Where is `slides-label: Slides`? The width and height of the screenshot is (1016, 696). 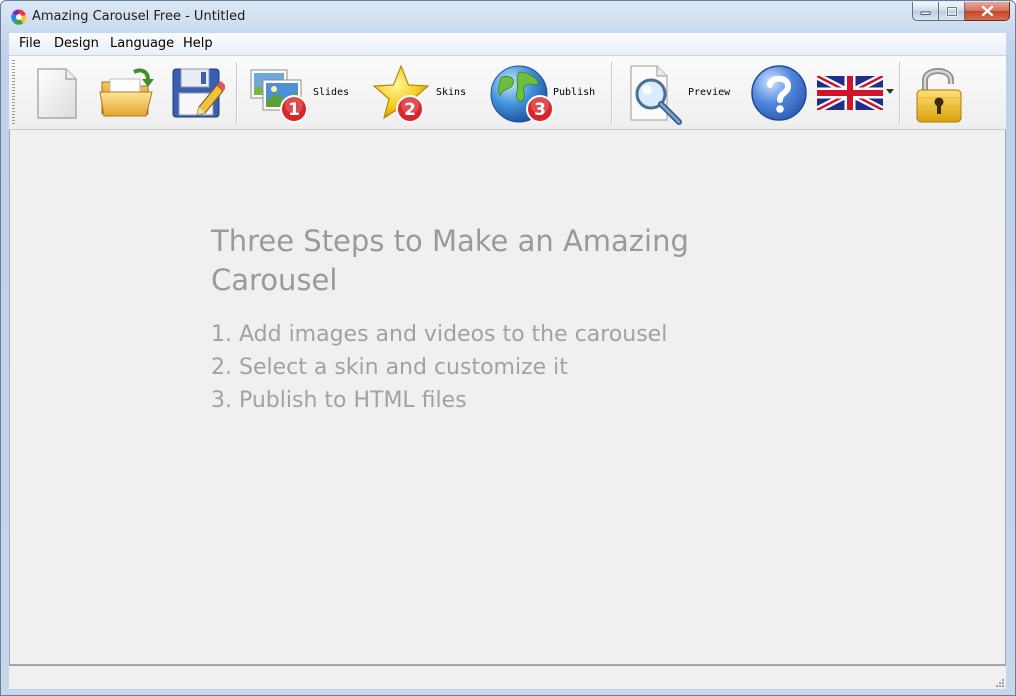
slides-label: Slides is located at coordinates (331, 92).